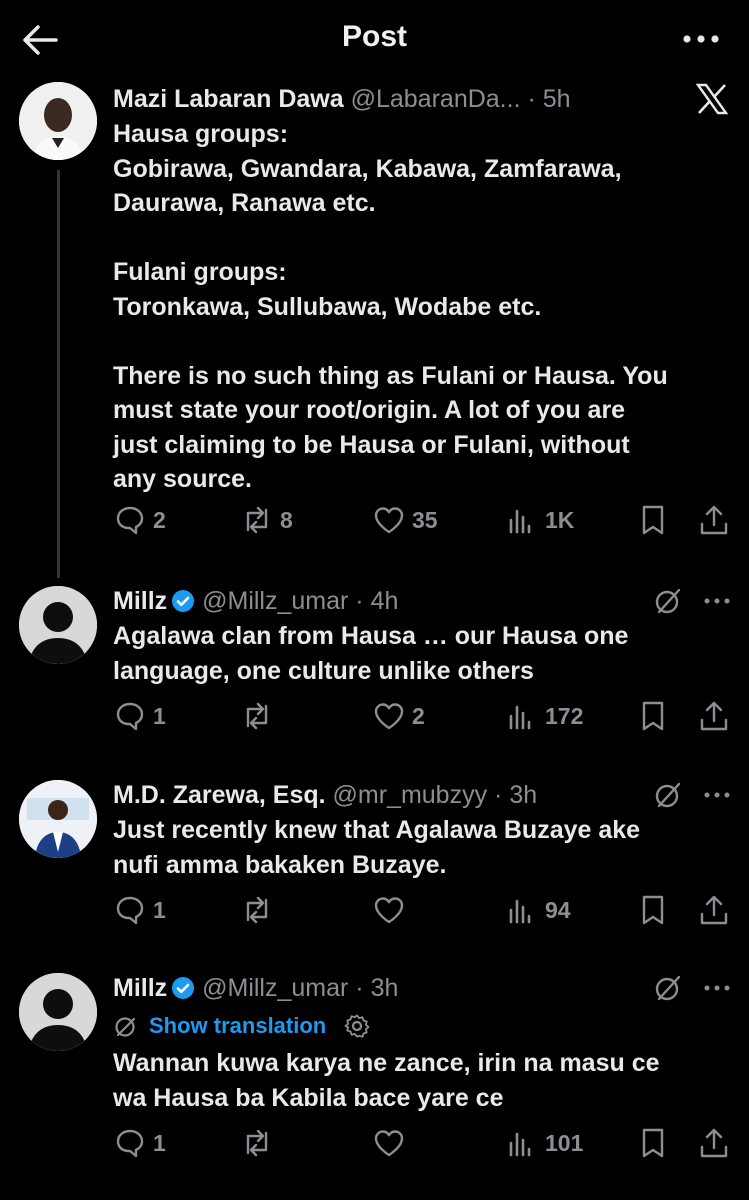 The height and width of the screenshot is (1200, 749). What do you see at coordinates (558, 909) in the screenshot?
I see `view-count: 94` at bounding box center [558, 909].